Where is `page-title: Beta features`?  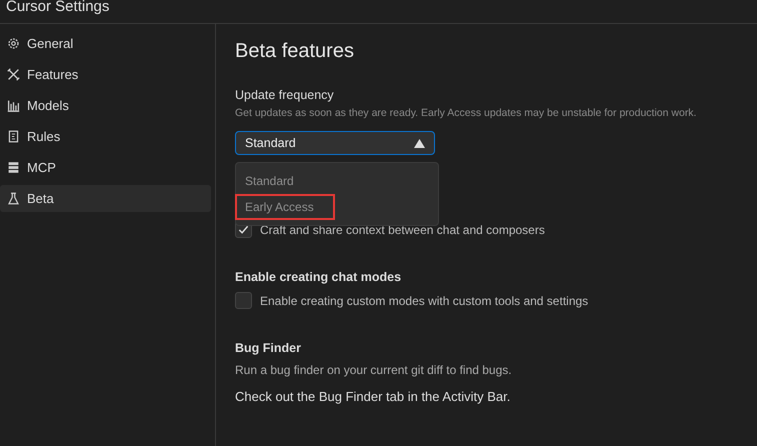
page-title: Beta features is located at coordinates (295, 51).